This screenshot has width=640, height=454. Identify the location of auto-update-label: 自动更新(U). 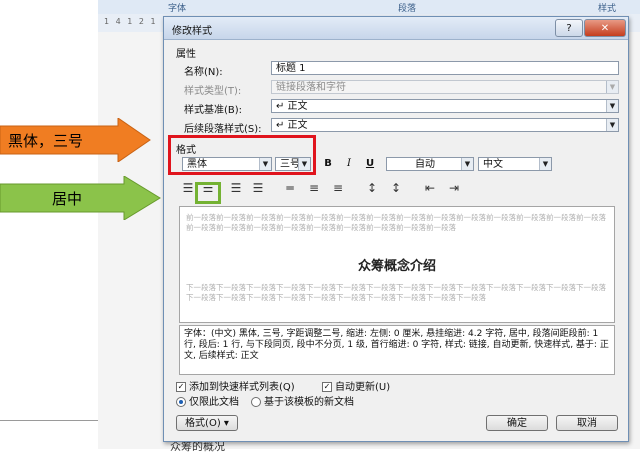
(363, 387).